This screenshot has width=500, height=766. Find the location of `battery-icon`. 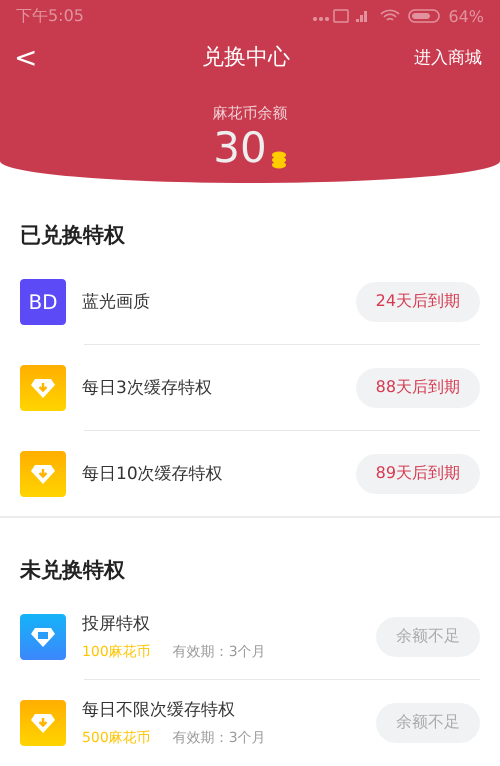

battery-icon is located at coordinates (424, 16).